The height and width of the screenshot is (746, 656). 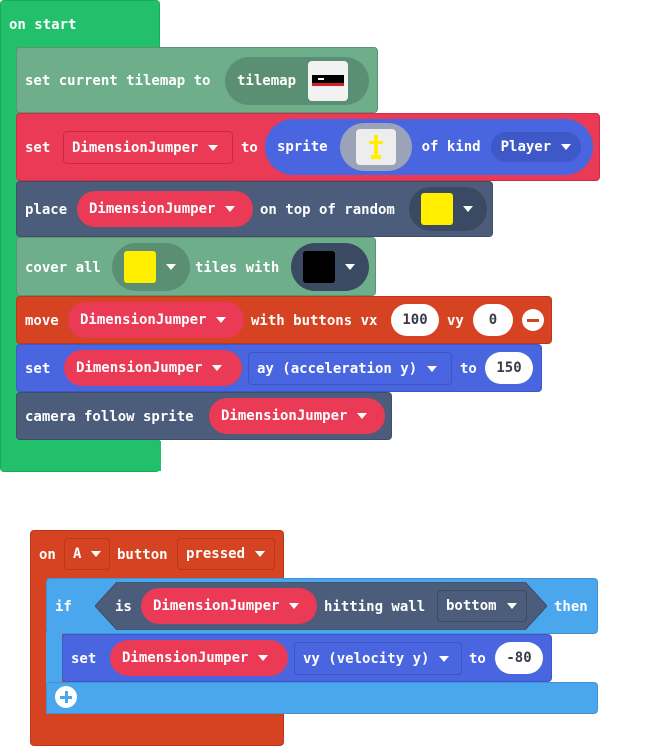 I want to click on place-label: place, so click(x=46, y=210).